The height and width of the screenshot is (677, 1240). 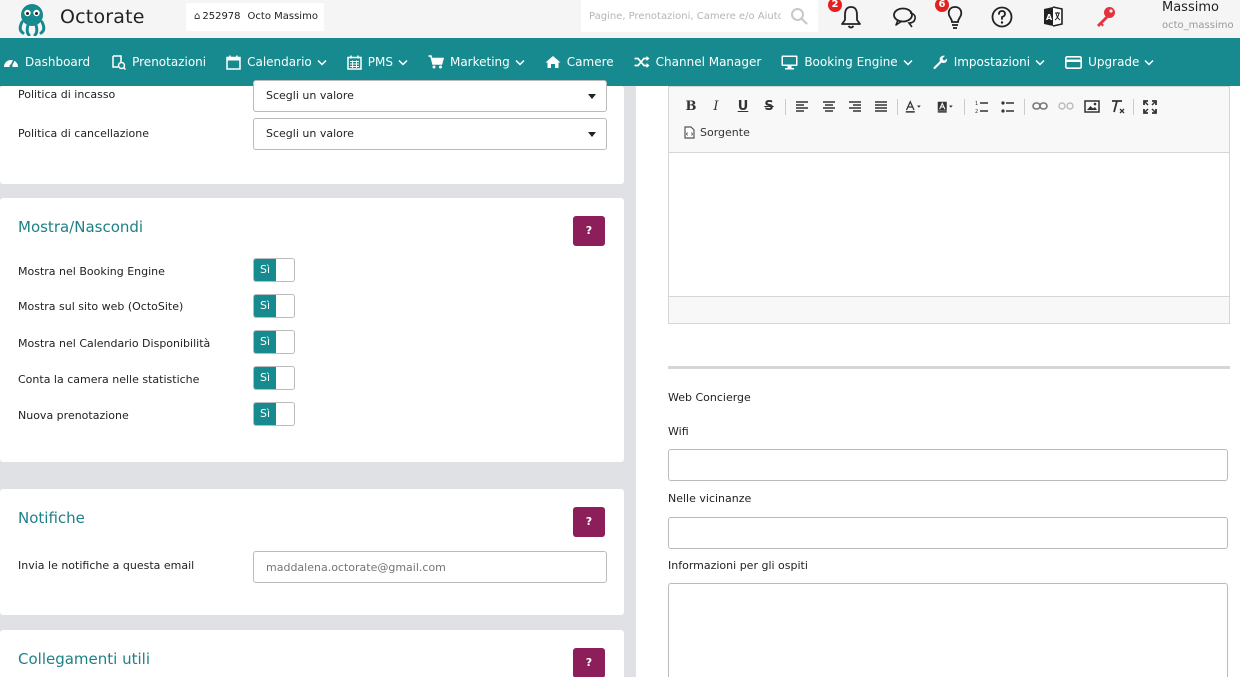 I want to click on nav-calendario: Calendario, so click(x=276, y=62).